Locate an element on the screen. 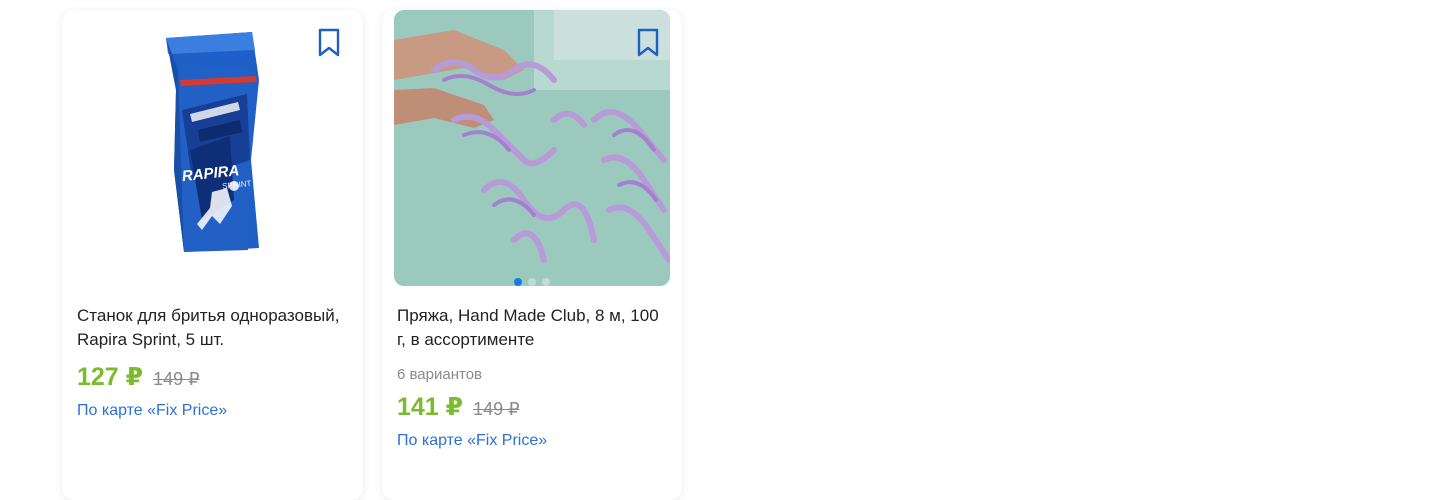  price-row: 141 ₽ 149 ₽ is located at coordinates (532, 407).